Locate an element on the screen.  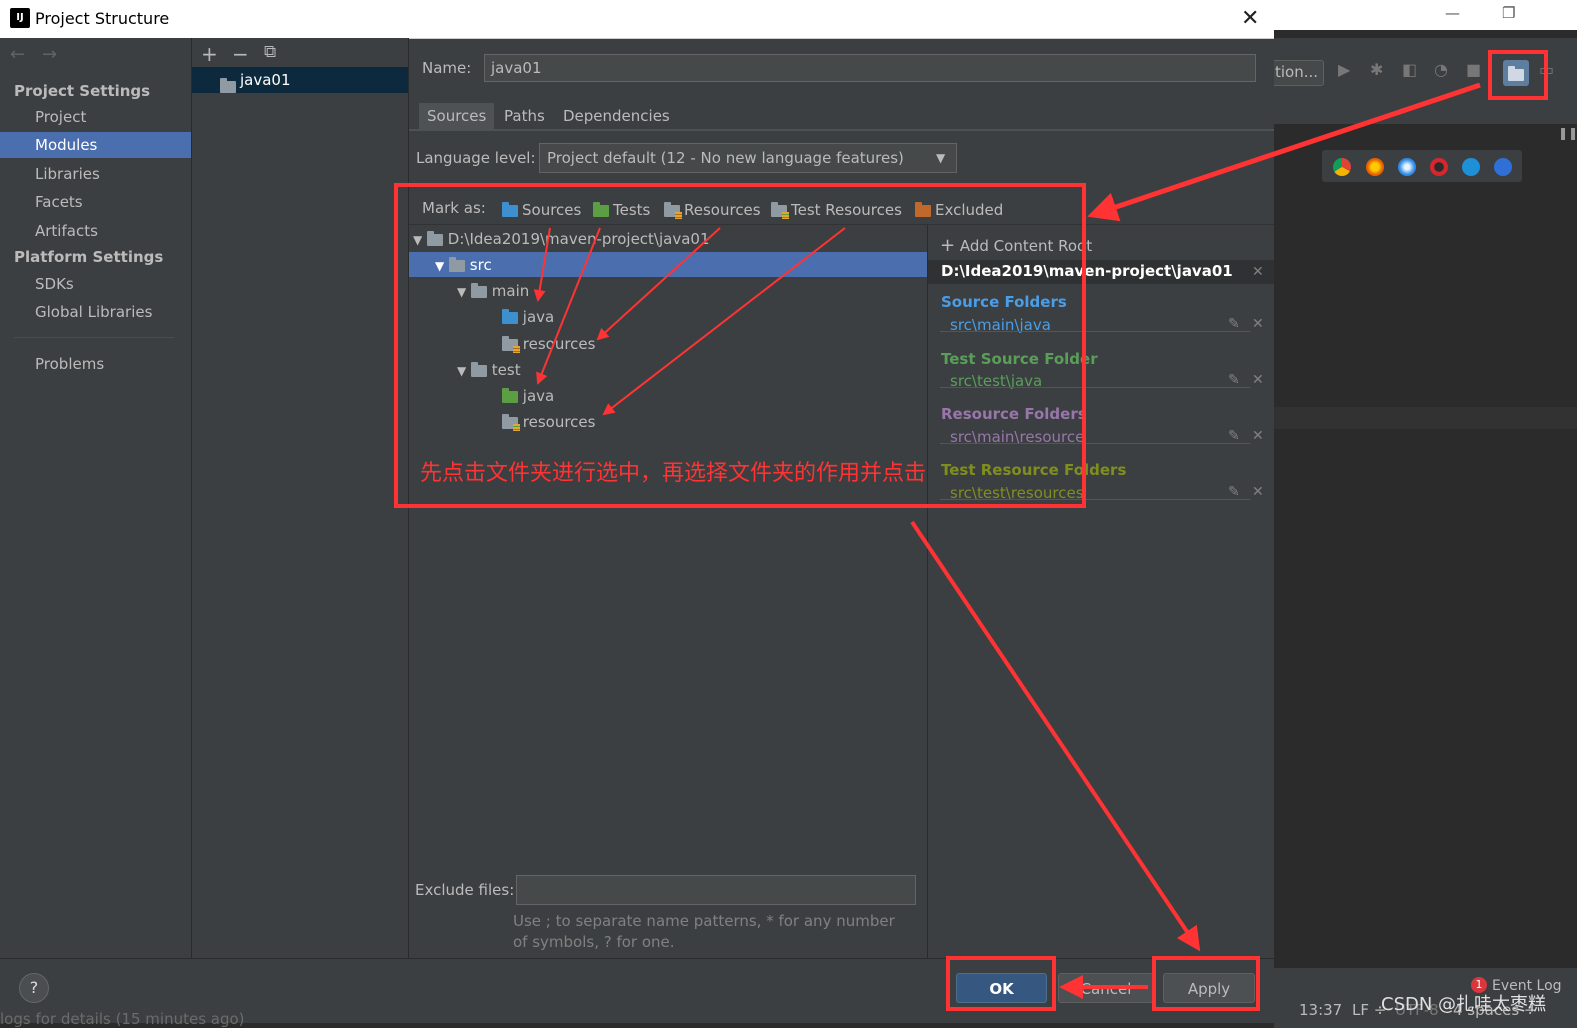
csdn-watermark: CSDN @扎哇太枣糕 is located at coordinates (1464, 1004).